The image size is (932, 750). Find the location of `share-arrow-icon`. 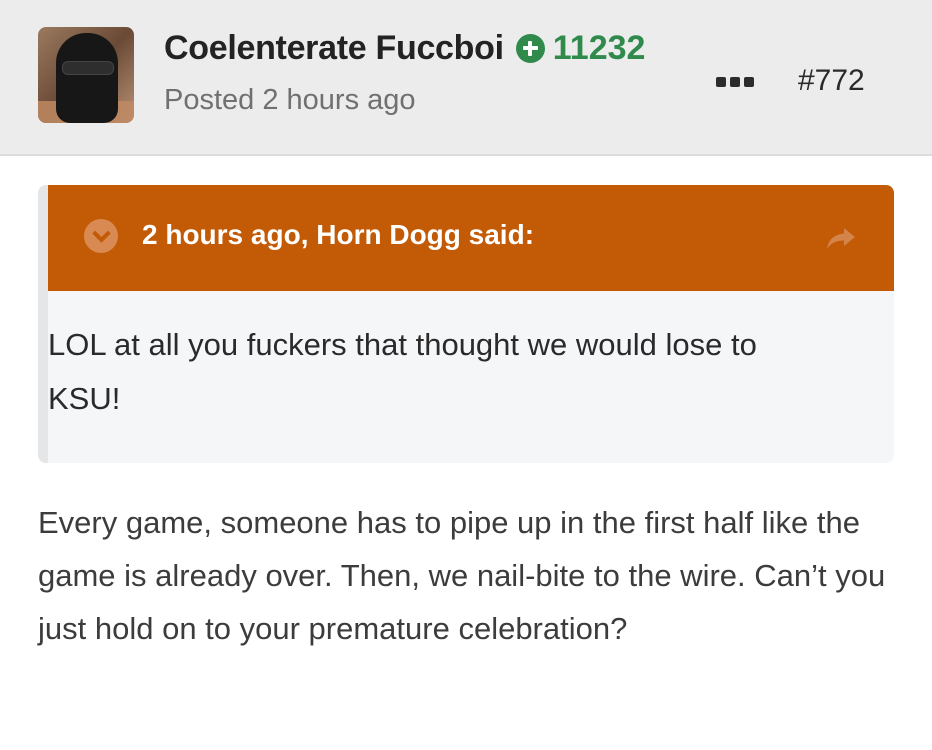

share-arrow-icon is located at coordinates (841, 238).